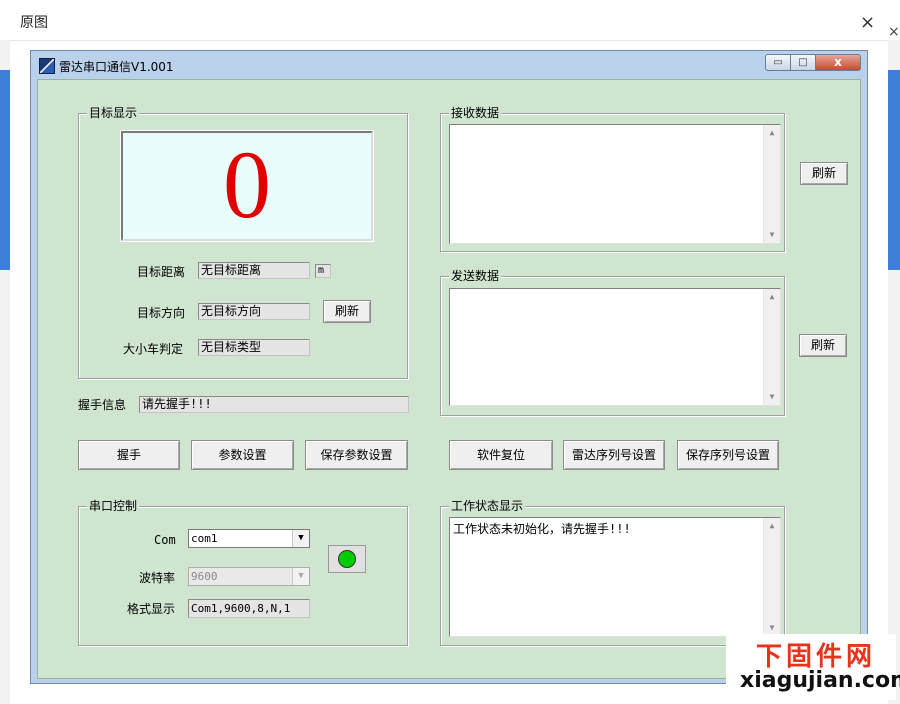 The width and height of the screenshot is (900, 704). I want to click on background-accent-right, so click(894, 170).